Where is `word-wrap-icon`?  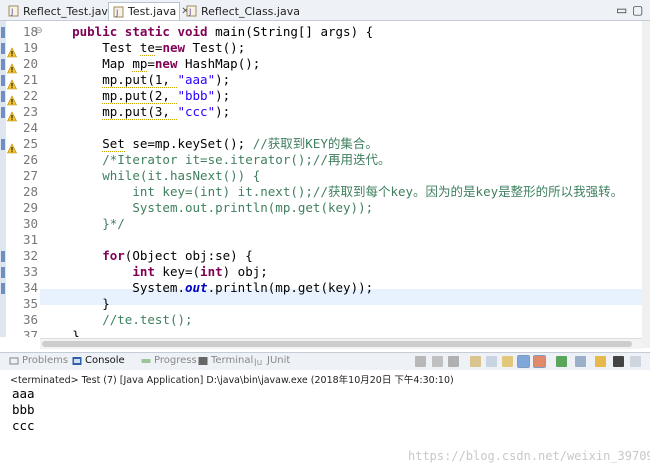
word-wrap-icon is located at coordinates (507, 361).